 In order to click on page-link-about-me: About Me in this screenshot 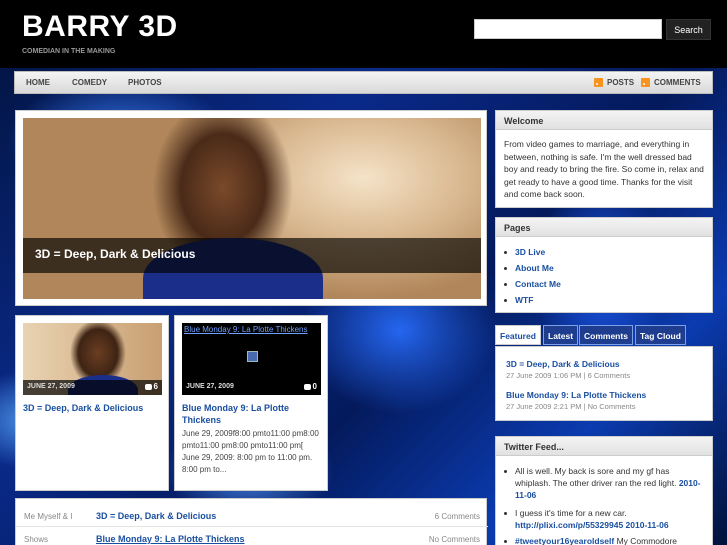, I will do `click(529, 268)`.